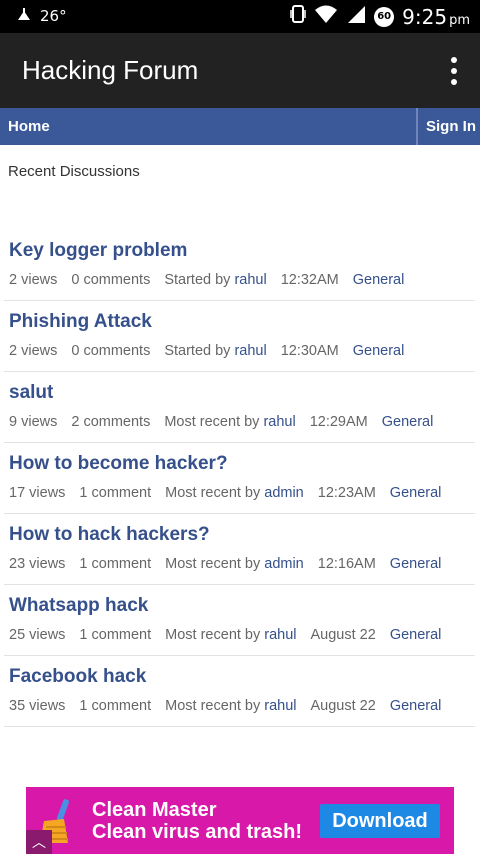 The image size is (480, 854). I want to click on signal-icon, so click(356, 16).